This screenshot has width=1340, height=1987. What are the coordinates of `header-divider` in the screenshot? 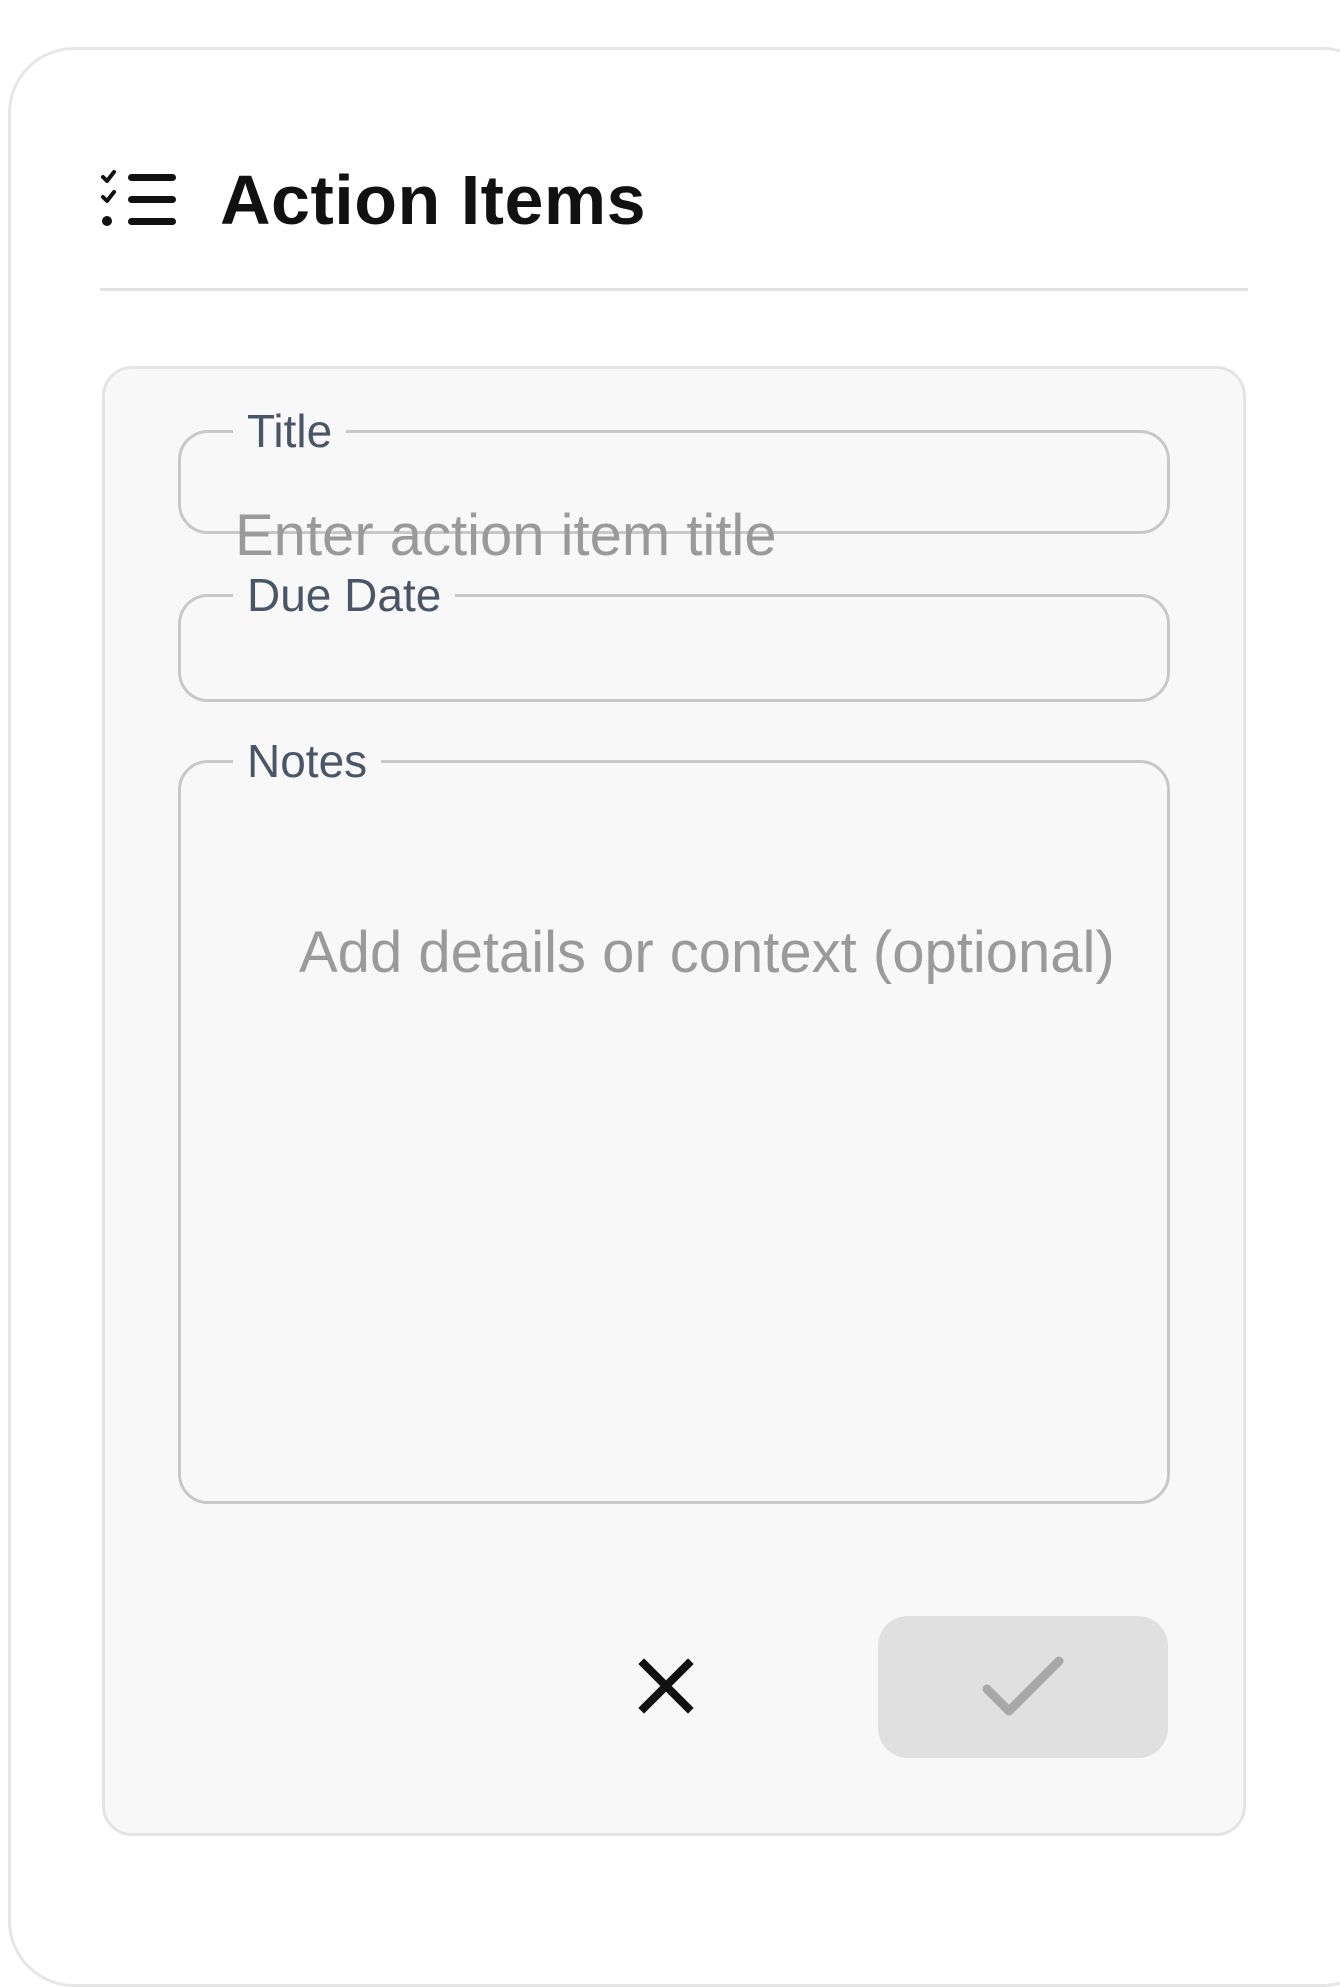 It's located at (674, 289).